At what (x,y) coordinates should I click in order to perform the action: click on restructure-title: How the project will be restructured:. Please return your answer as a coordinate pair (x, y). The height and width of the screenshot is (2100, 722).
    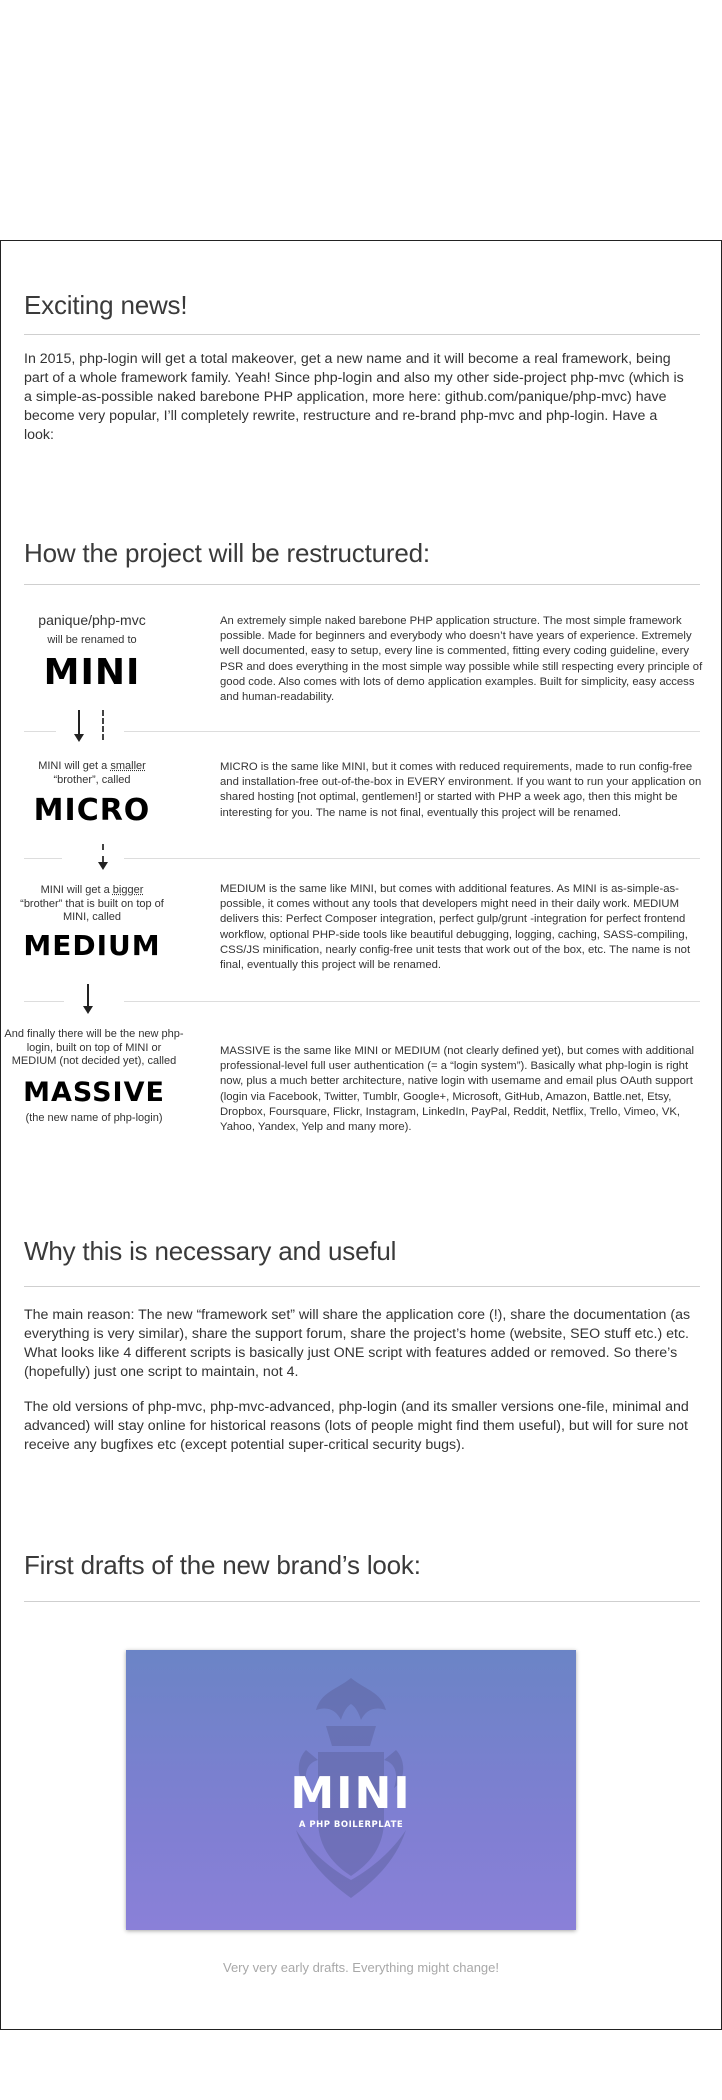
    Looking at the image, I should click on (227, 553).